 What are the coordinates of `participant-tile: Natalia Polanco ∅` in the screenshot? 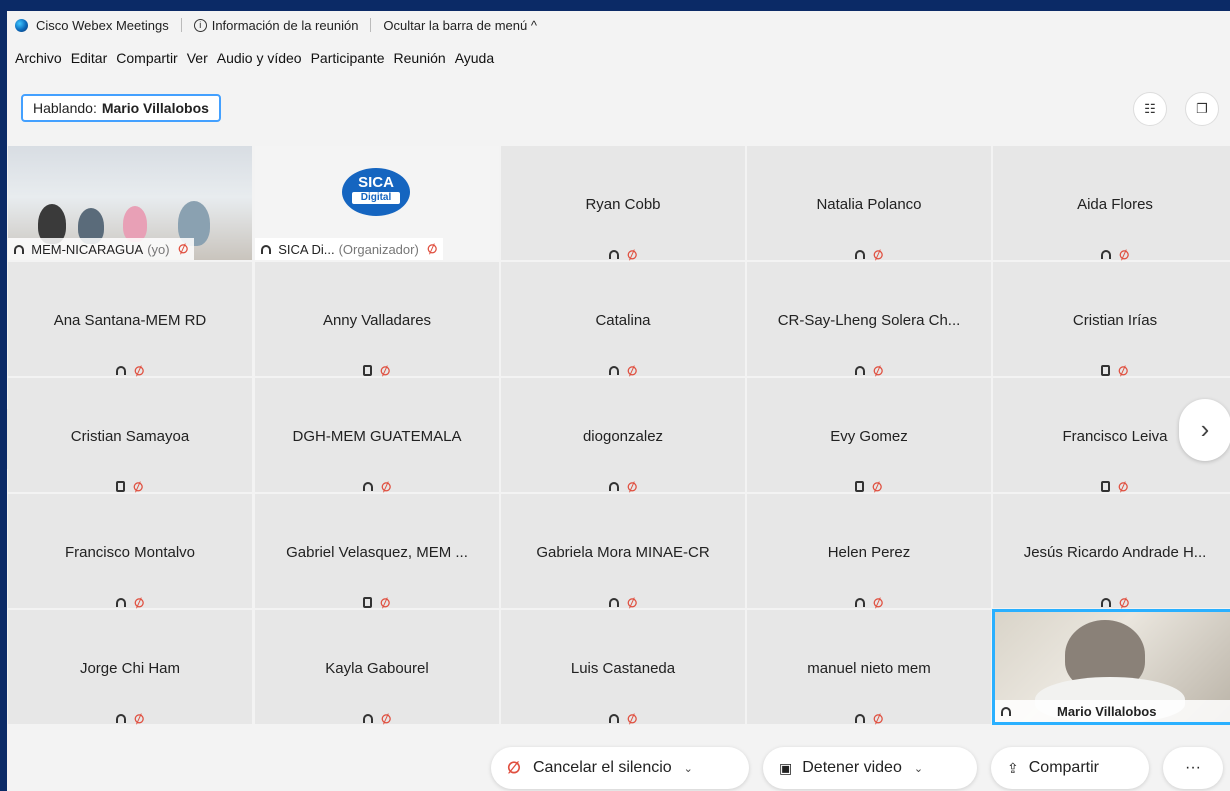 It's located at (869, 204).